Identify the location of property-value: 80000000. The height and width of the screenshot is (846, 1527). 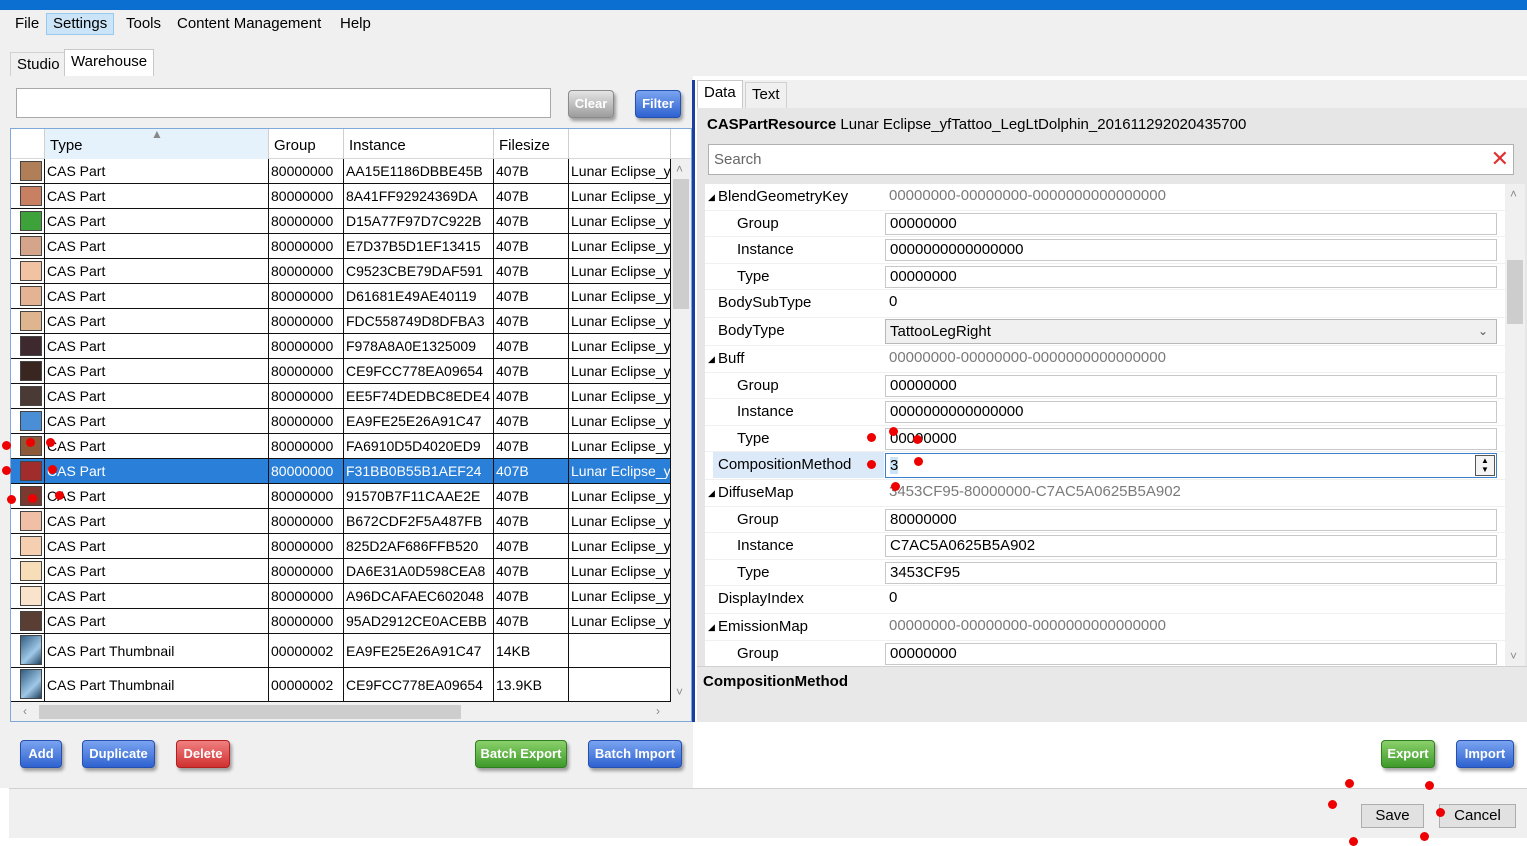
(1191, 519).